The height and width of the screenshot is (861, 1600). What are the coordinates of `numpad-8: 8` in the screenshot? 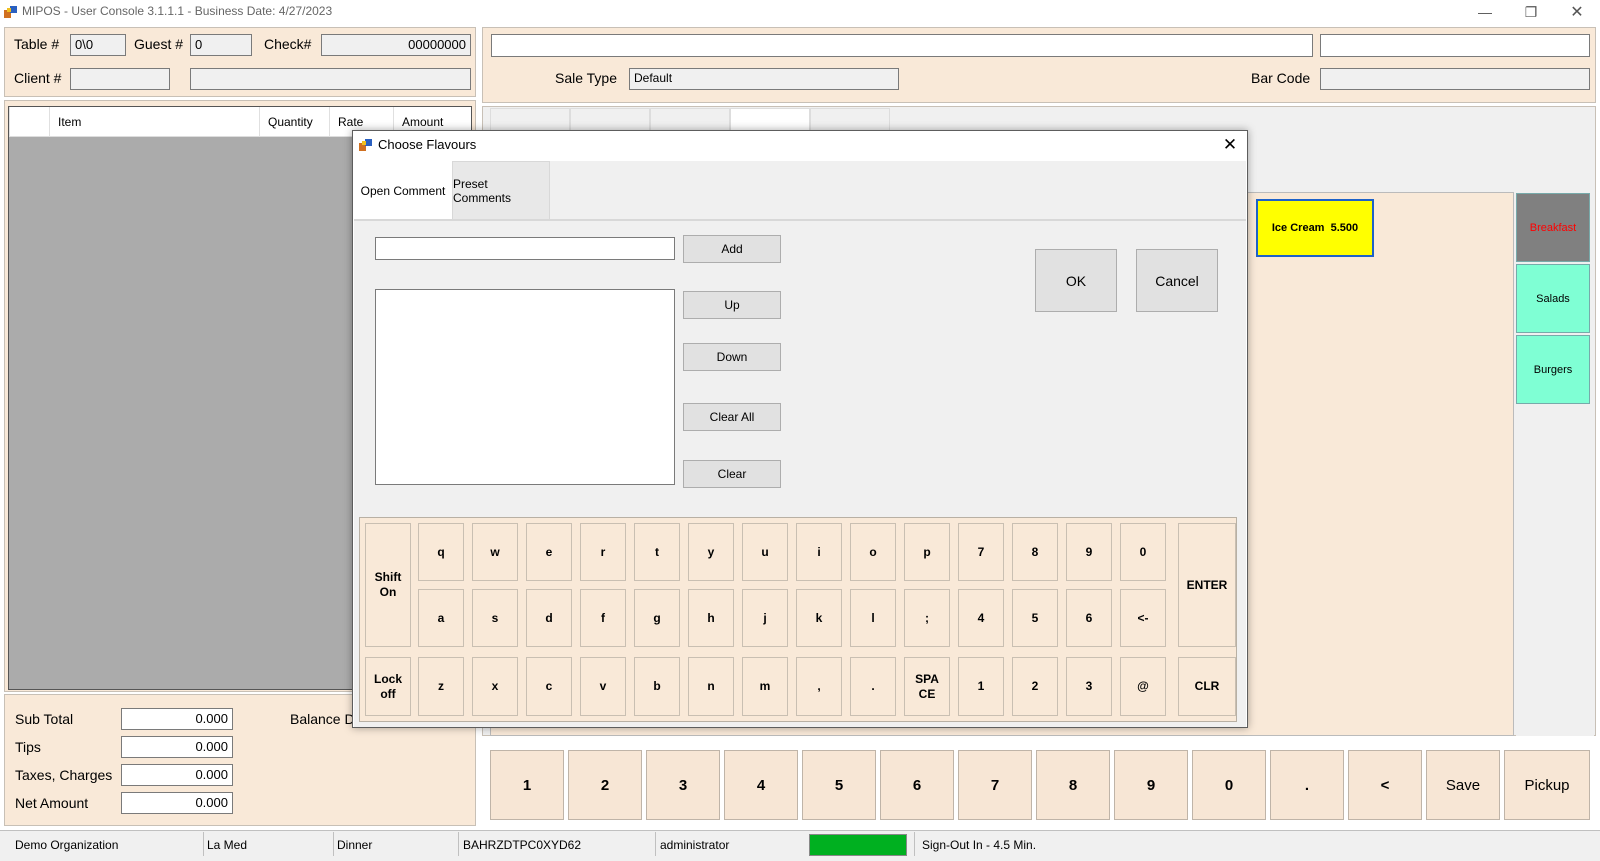 It's located at (1073, 785).